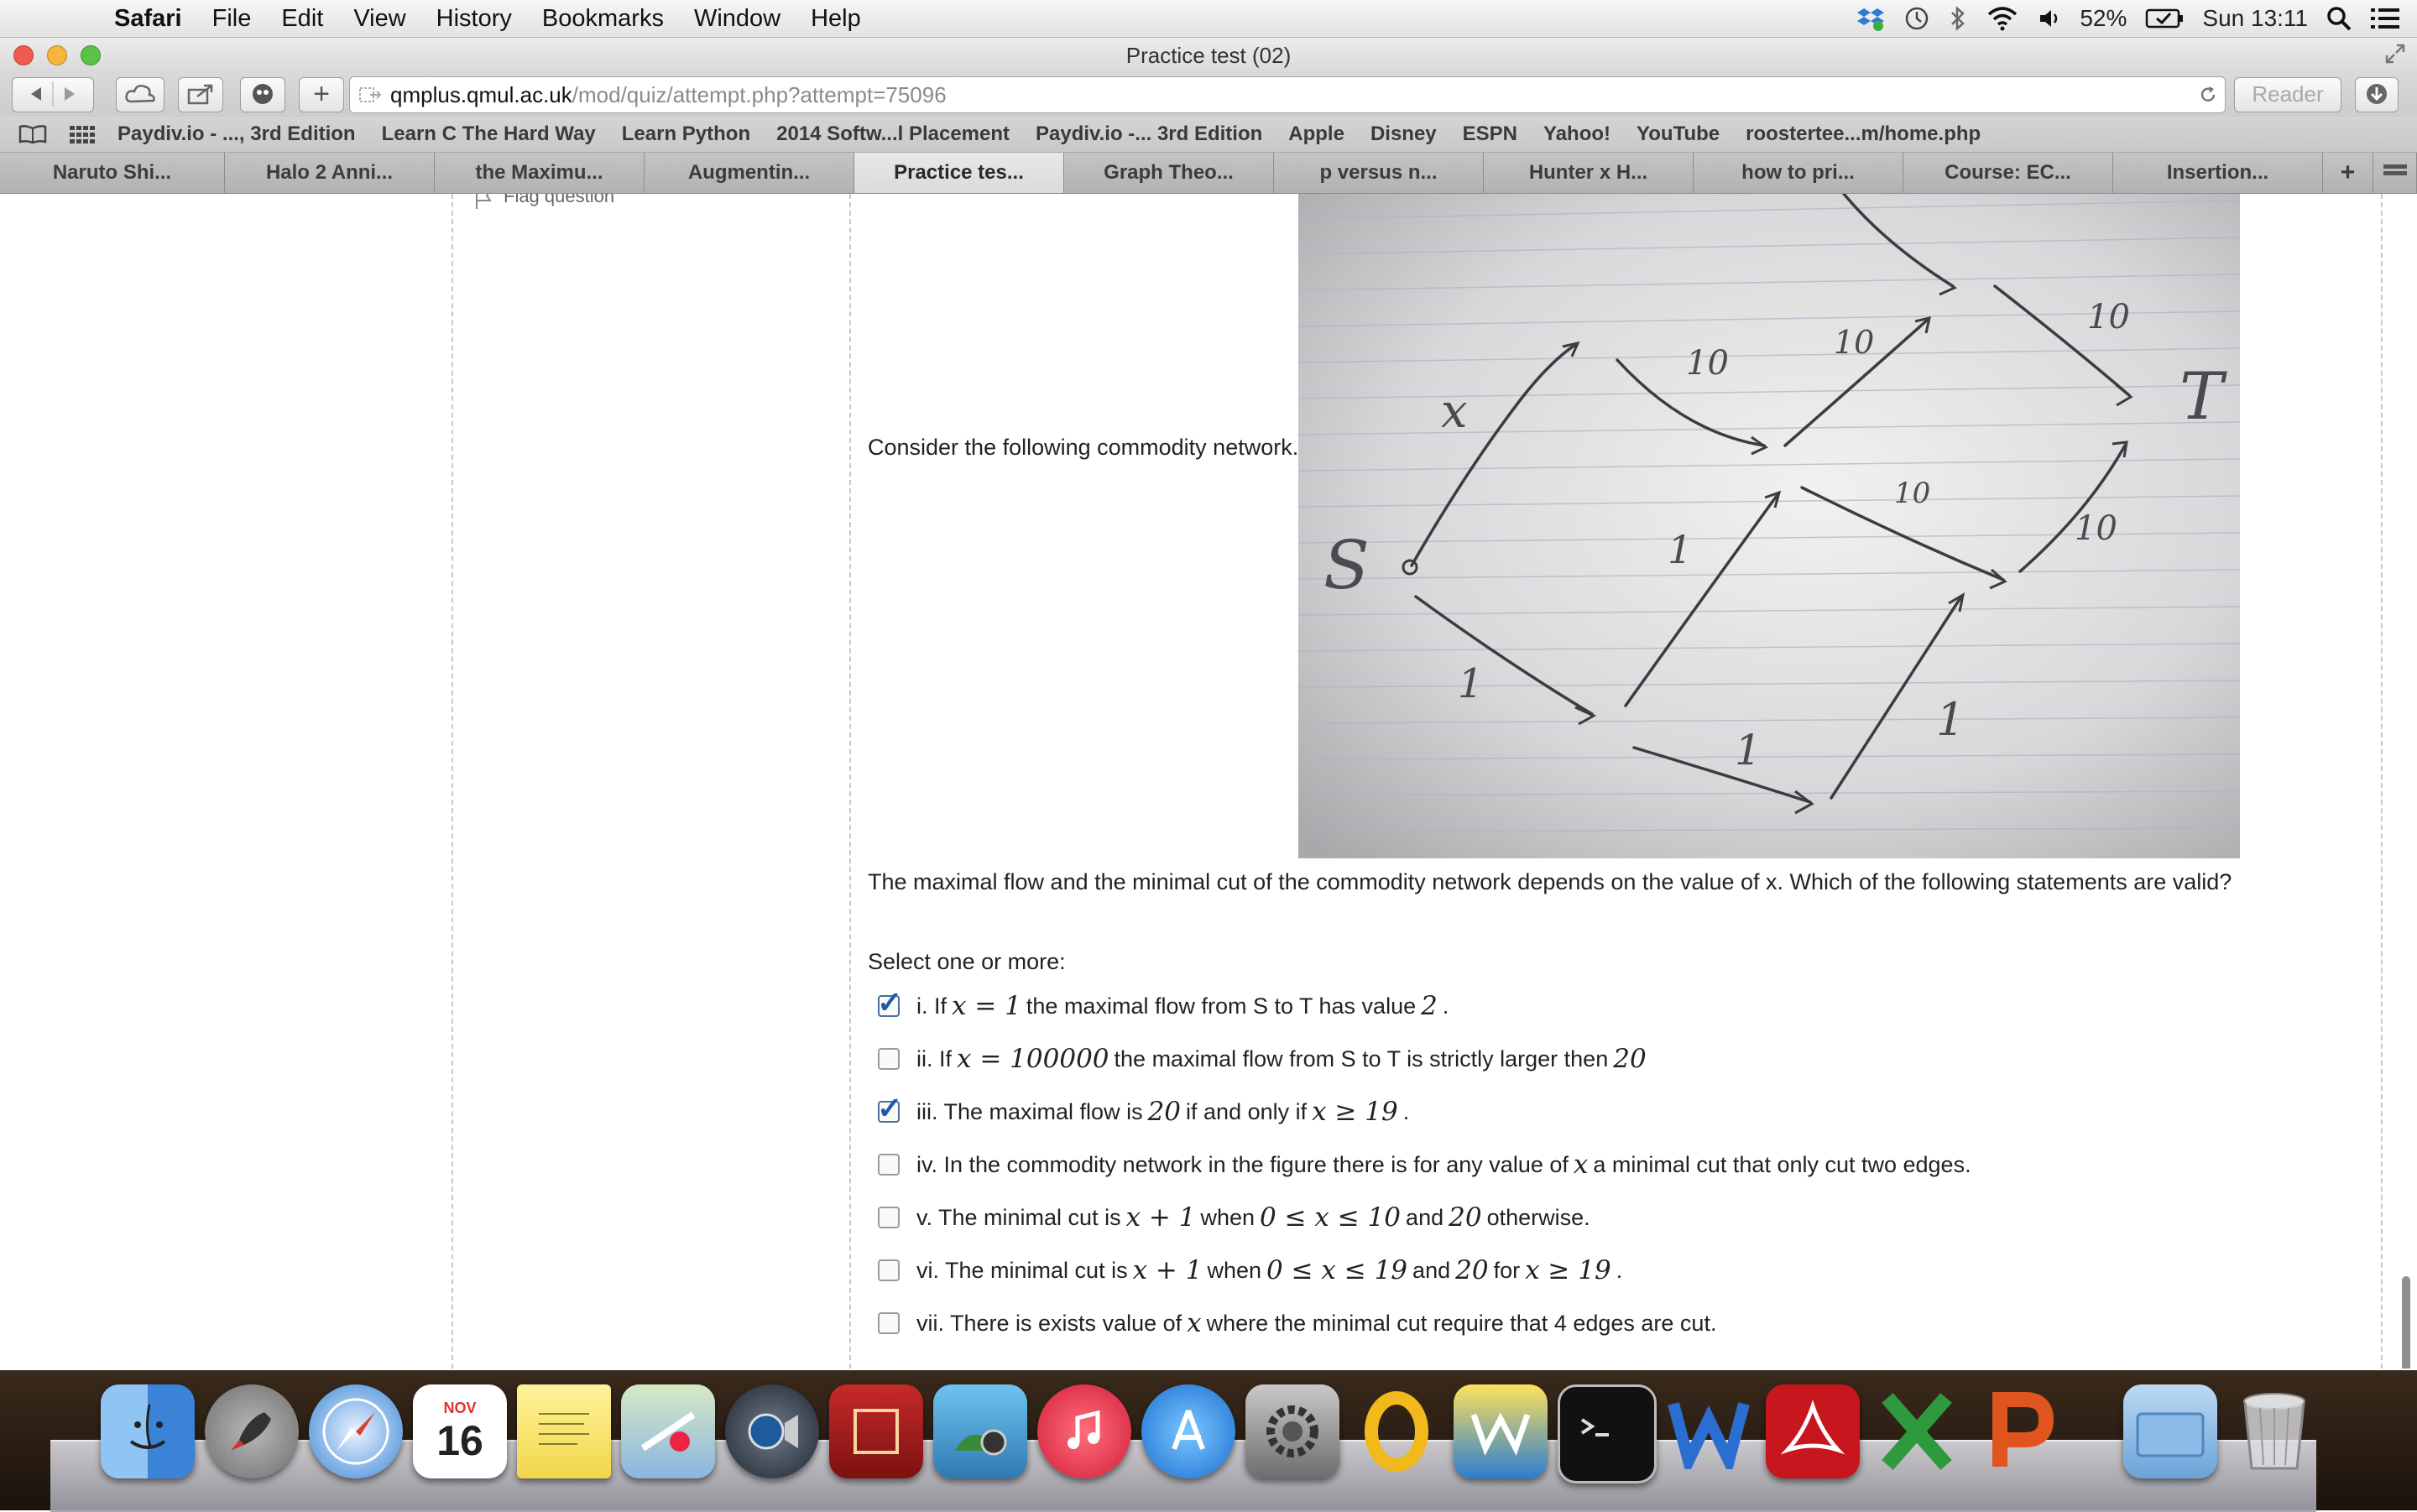 This screenshot has height=1512, width=2417. Describe the element at coordinates (980, 1431) in the screenshot. I see `iphoto-icon` at that location.